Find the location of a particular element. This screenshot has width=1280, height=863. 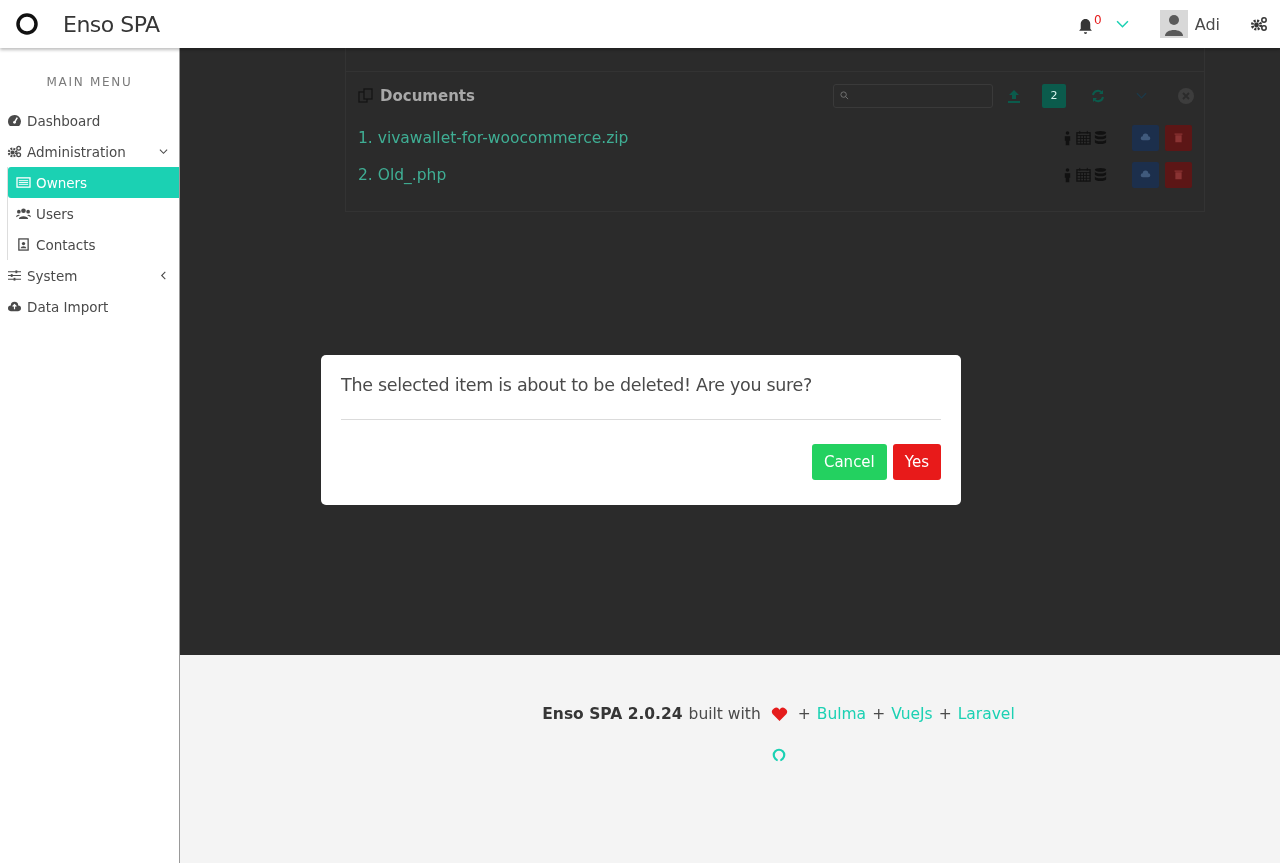

notification-count: 0 is located at coordinates (1098, 19).